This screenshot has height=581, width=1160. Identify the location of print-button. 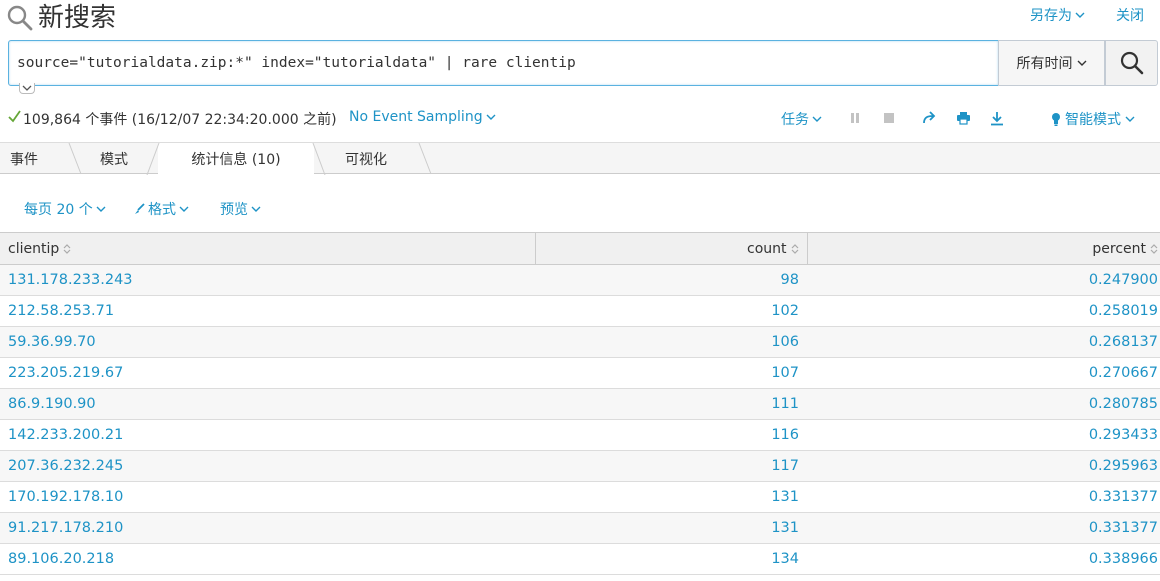
(963, 118).